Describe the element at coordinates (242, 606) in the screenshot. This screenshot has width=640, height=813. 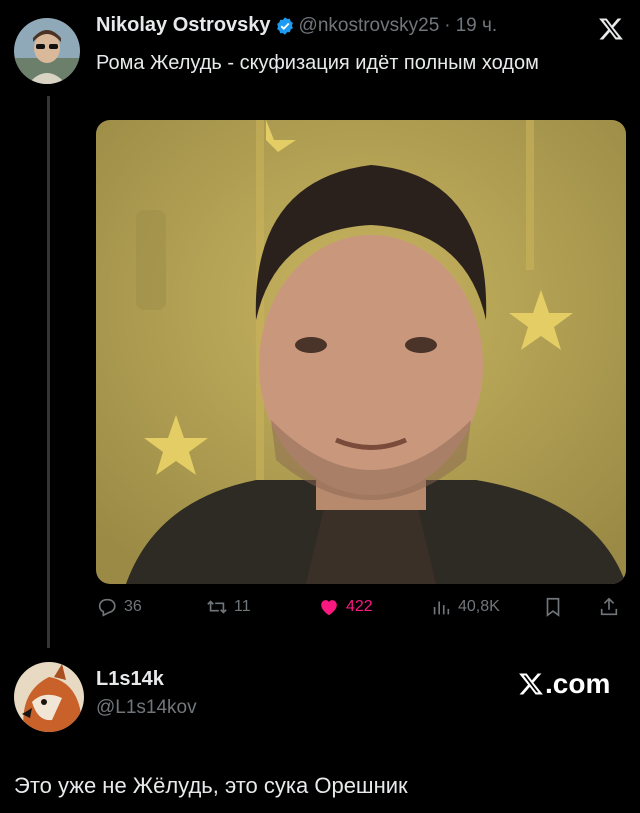
I see `repost-count: 11` at that location.